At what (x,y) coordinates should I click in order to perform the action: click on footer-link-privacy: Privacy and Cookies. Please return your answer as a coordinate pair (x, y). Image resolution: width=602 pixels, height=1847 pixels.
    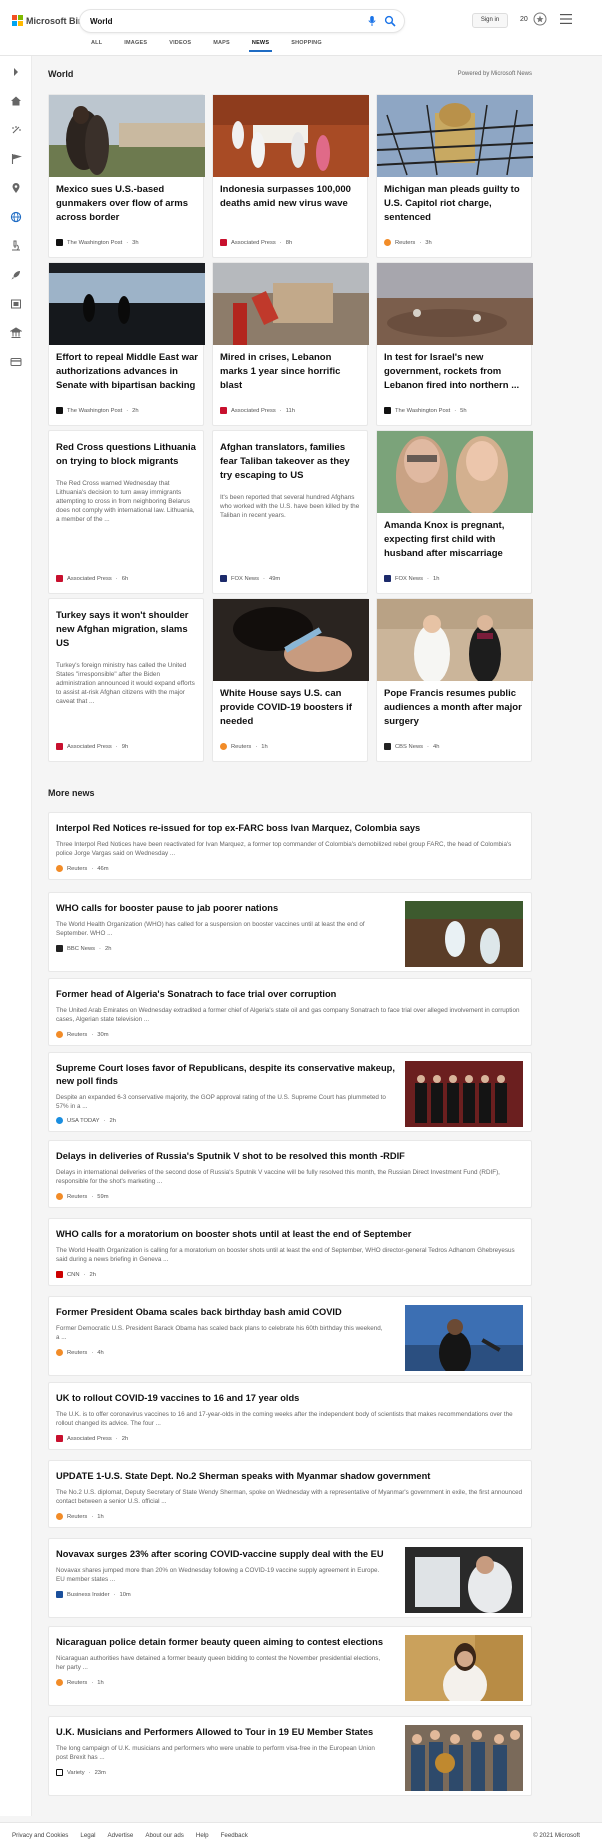
    Looking at the image, I should click on (40, 1835).